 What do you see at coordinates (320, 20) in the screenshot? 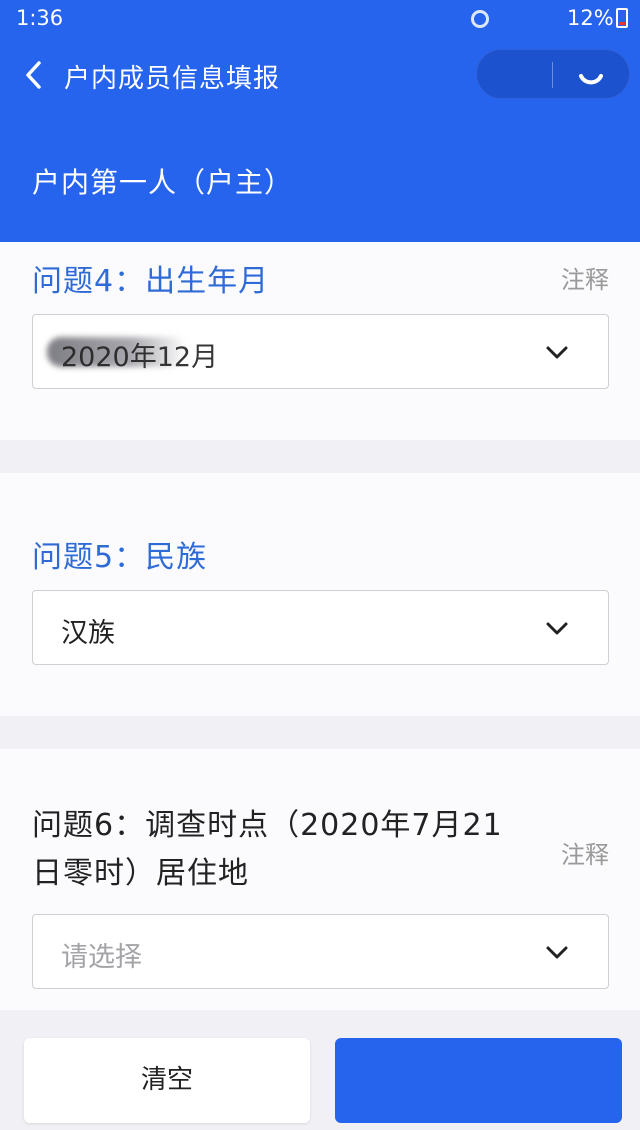
I see `status-bar: 1:36 12%` at bounding box center [320, 20].